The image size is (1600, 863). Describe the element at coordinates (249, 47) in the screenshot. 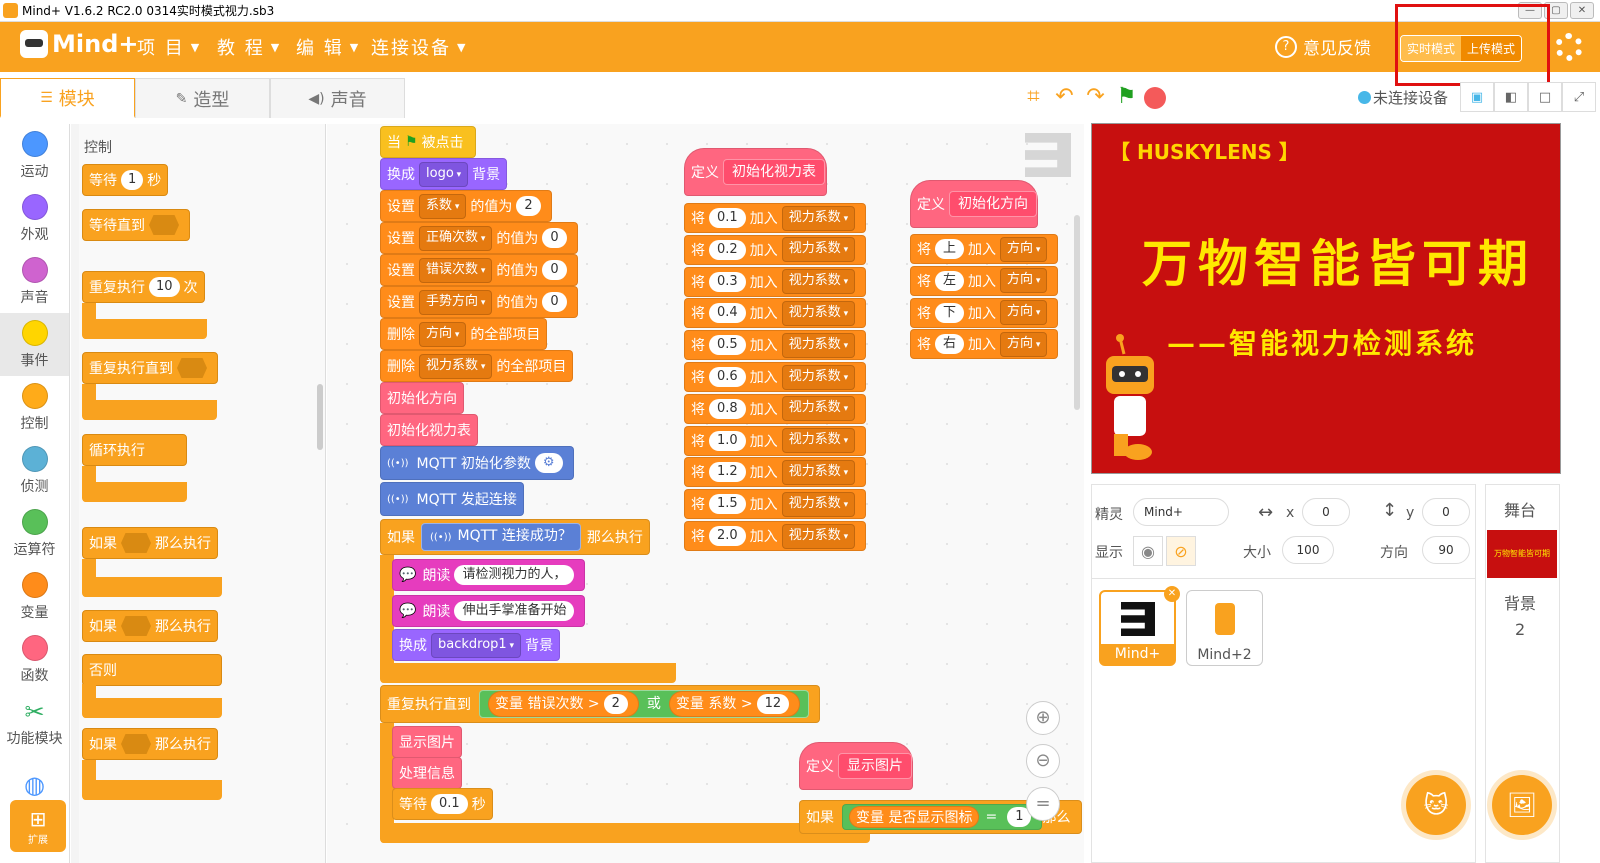

I see `menu-tutorial: 教 程 ▼` at that location.